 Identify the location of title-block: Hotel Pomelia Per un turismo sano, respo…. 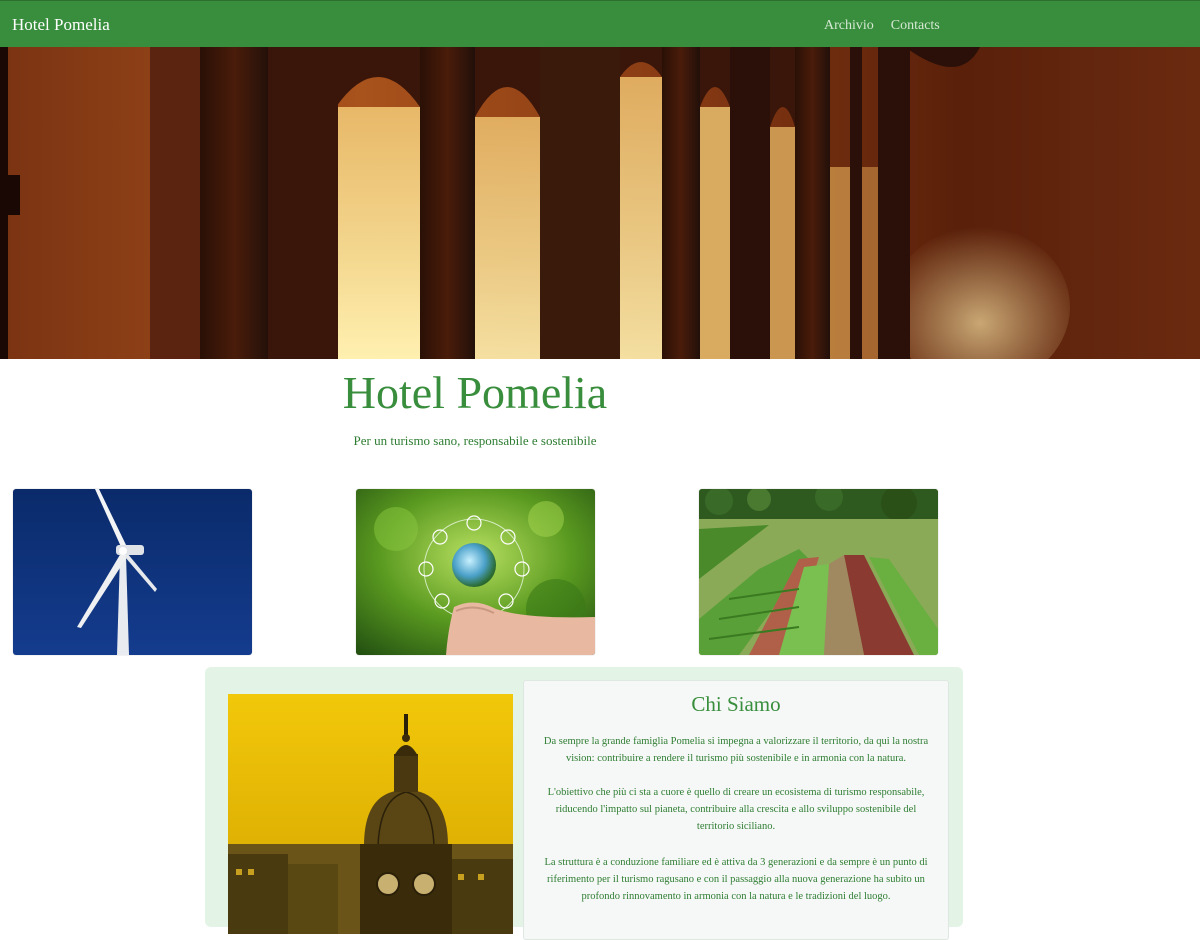
(475, 407).